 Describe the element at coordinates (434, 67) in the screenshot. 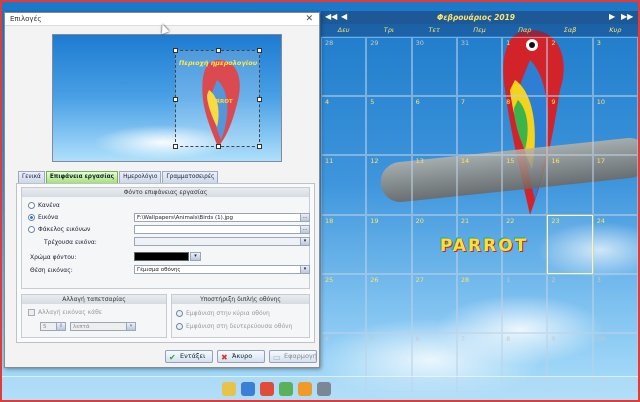

I see `calendar-day-cell: 30` at that location.